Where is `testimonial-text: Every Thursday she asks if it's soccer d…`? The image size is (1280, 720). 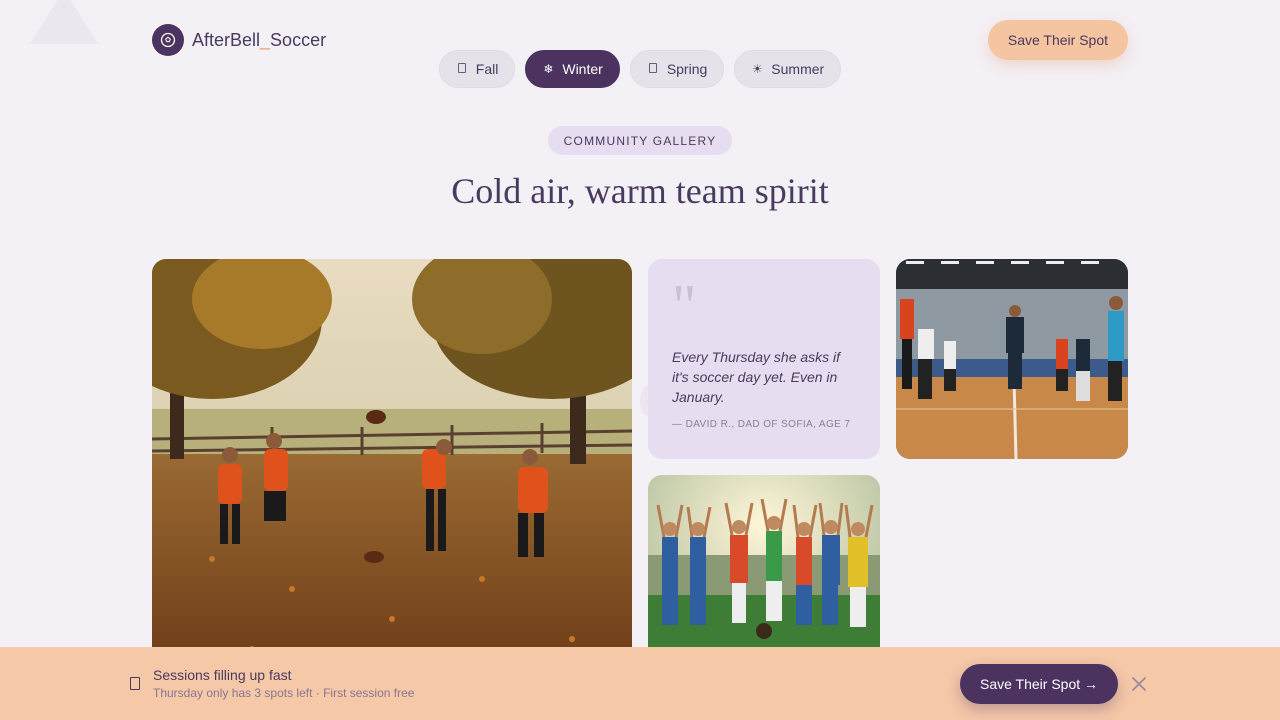 testimonial-text: Every Thursday she asks if it's soccer d… is located at coordinates (756, 377).